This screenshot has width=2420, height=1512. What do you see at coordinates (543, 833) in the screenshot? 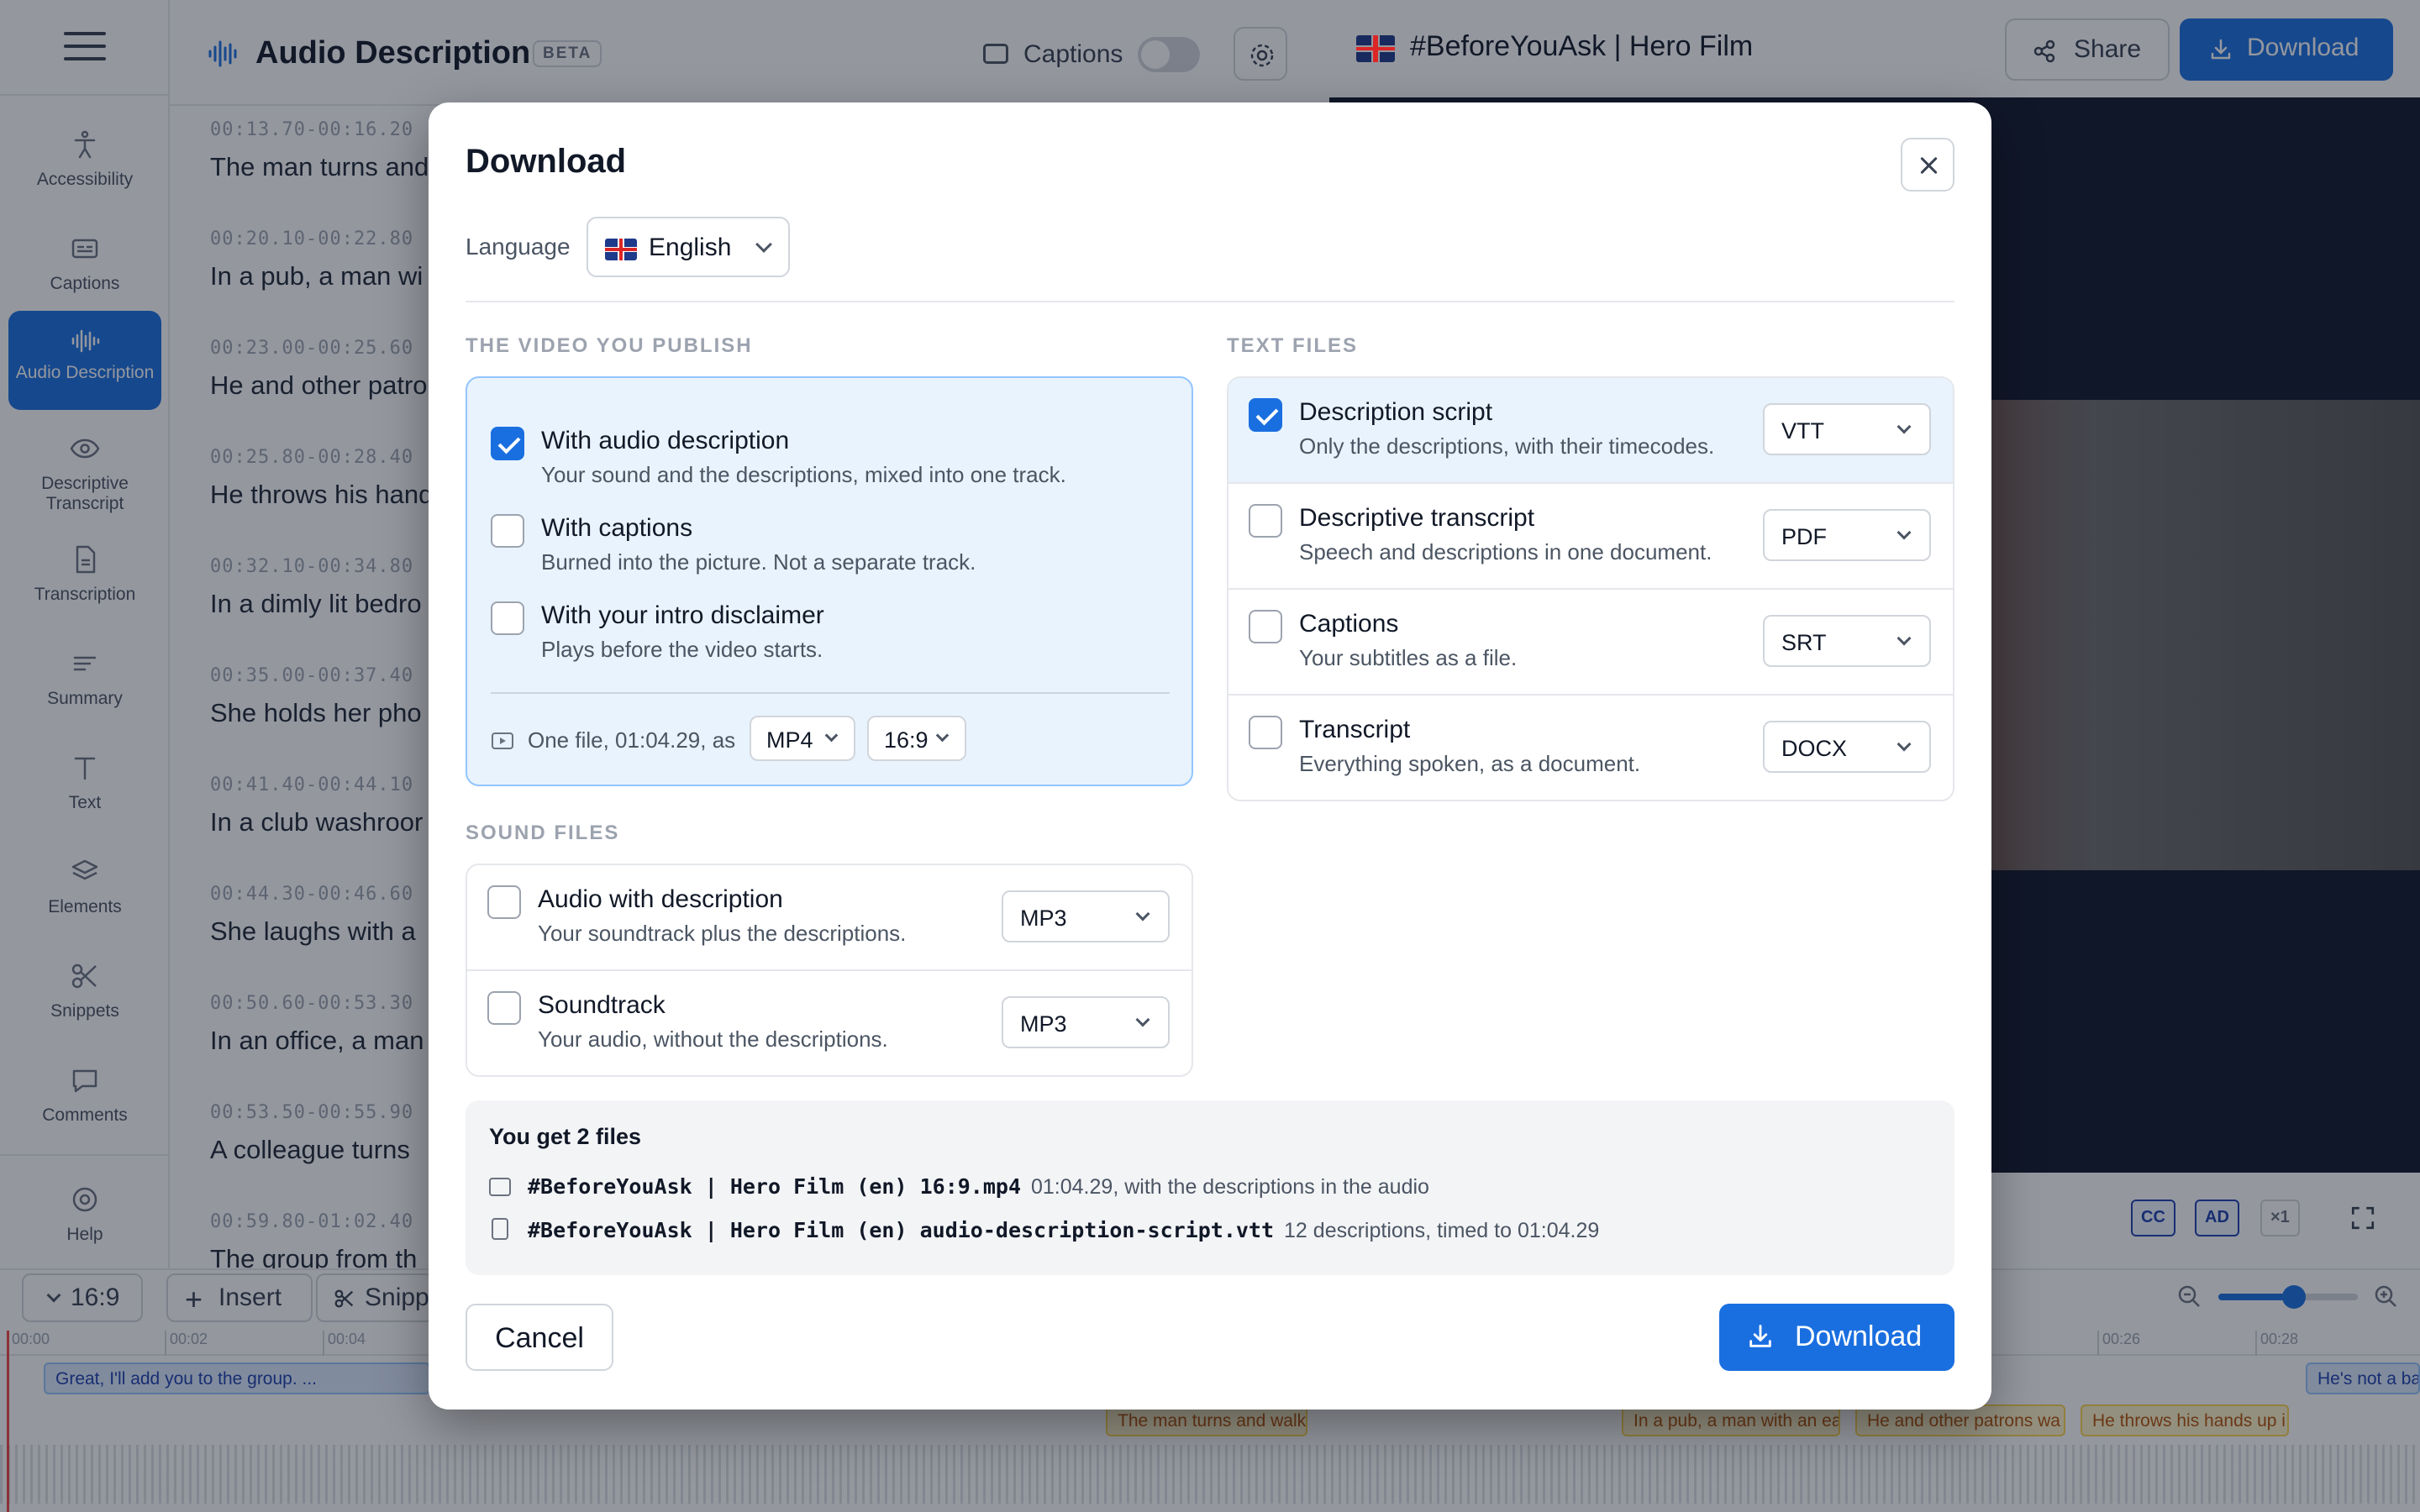
I see `section-heading-sound: SOUND FILES` at bounding box center [543, 833].